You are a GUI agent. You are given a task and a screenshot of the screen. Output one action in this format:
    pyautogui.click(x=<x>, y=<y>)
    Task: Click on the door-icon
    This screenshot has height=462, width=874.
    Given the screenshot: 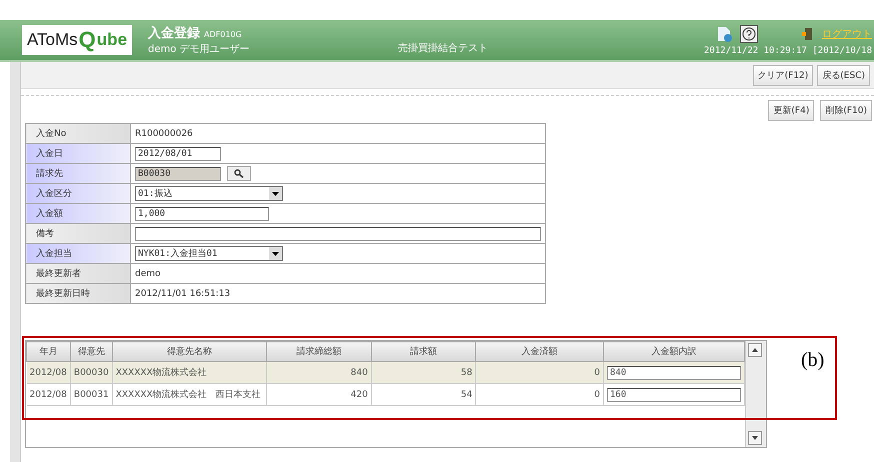 What is the action you would take?
    pyautogui.click(x=808, y=33)
    